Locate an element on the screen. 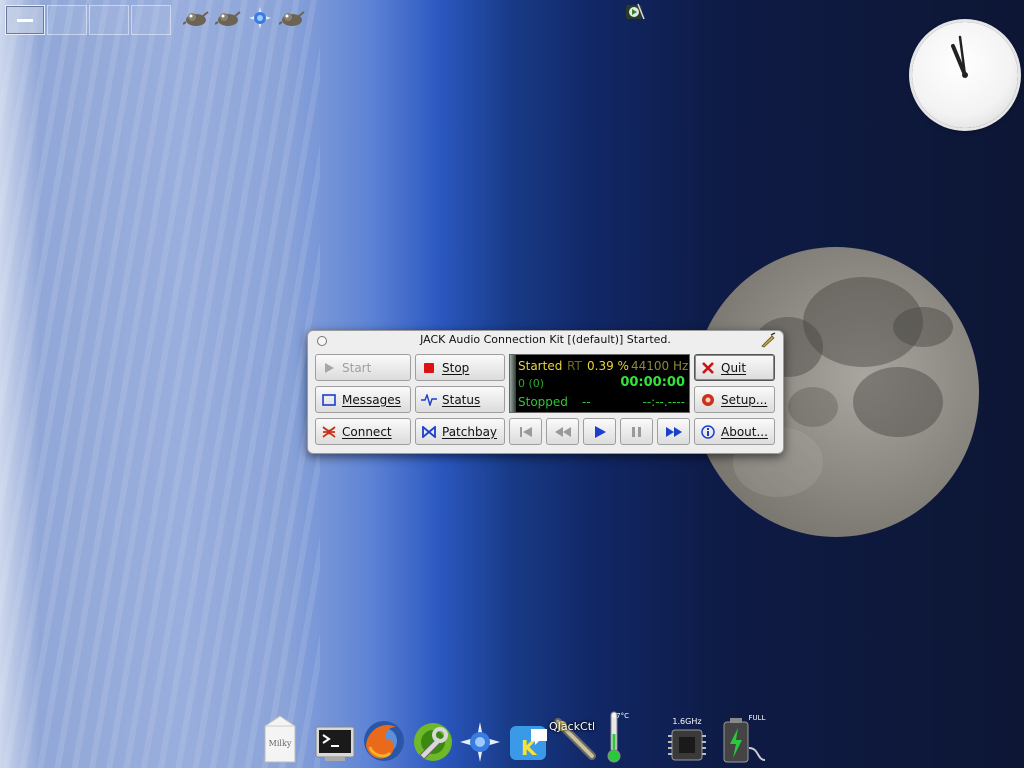 Image resolution: width=1024 pixels, height=768 pixels. transport-time: 00:00:00 is located at coordinates (652, 382).